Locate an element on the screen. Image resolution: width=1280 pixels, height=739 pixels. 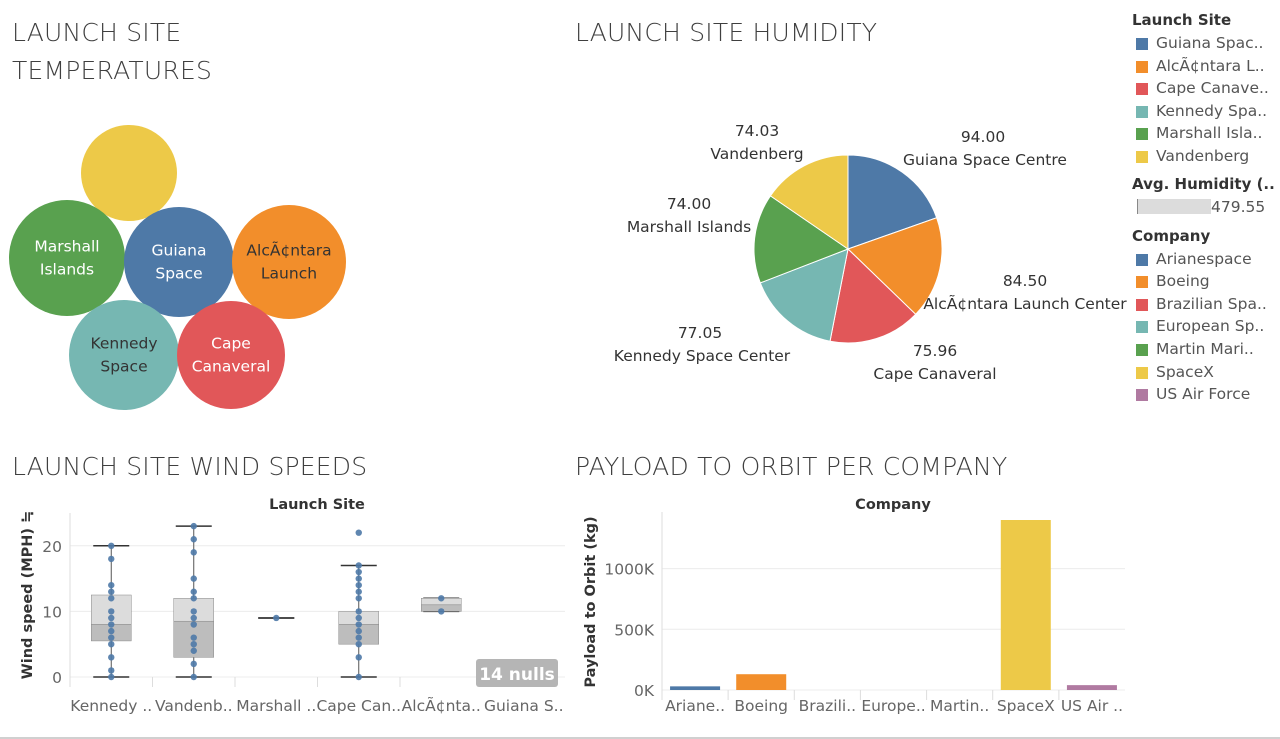
legend-company-item: SpaceX is located at coordinates (1206, 372).